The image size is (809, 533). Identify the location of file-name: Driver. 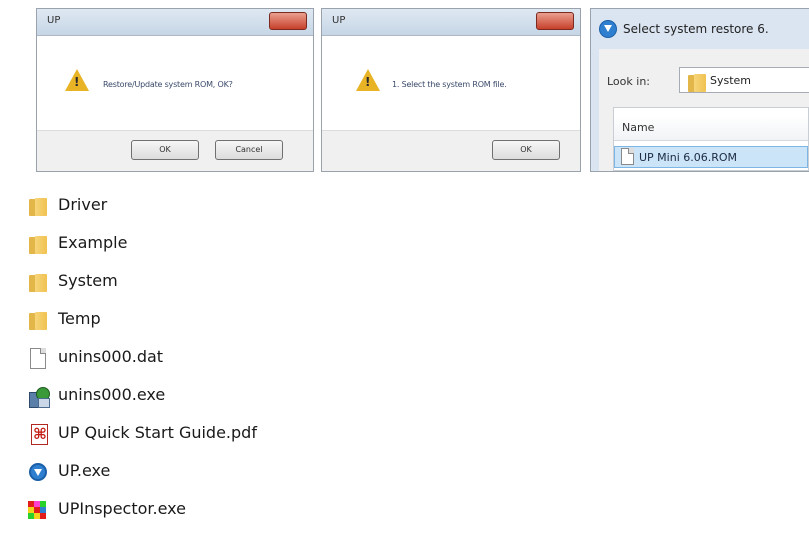
(83, 204).